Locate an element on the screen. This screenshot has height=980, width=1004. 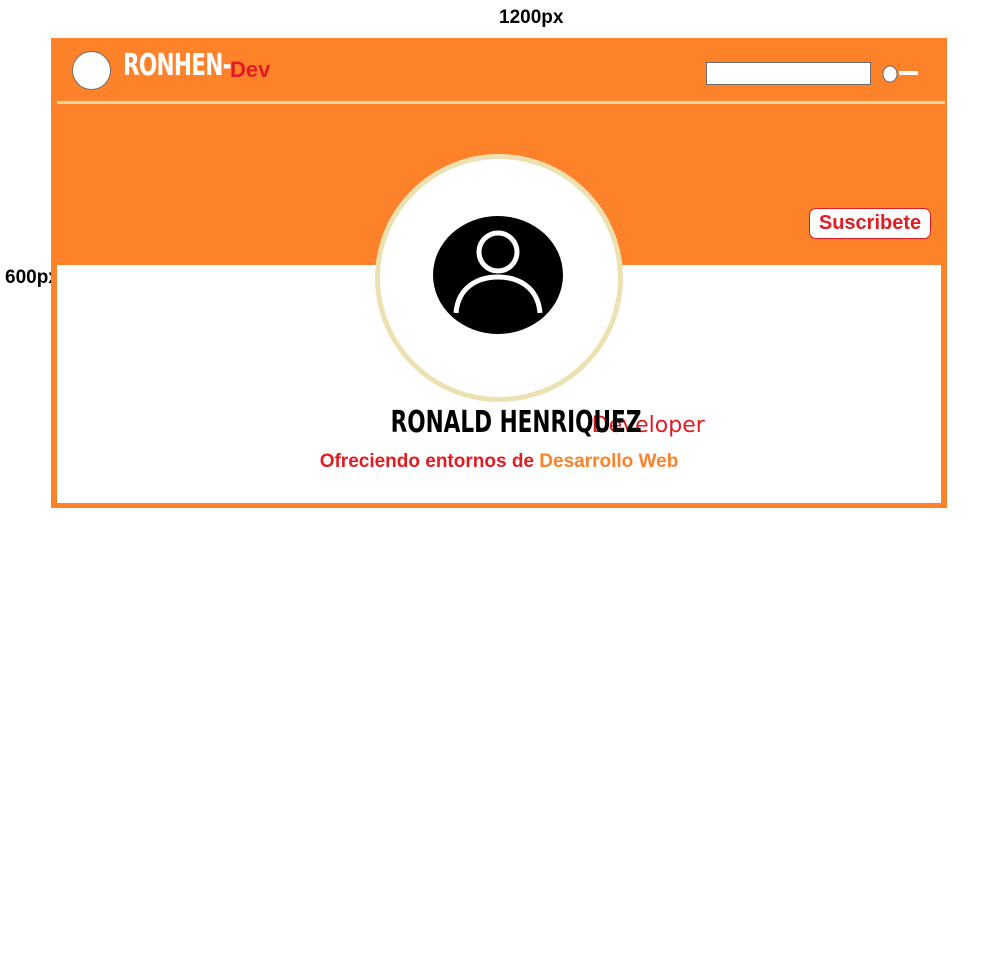
search-icon is located at coordinates (900, 74).